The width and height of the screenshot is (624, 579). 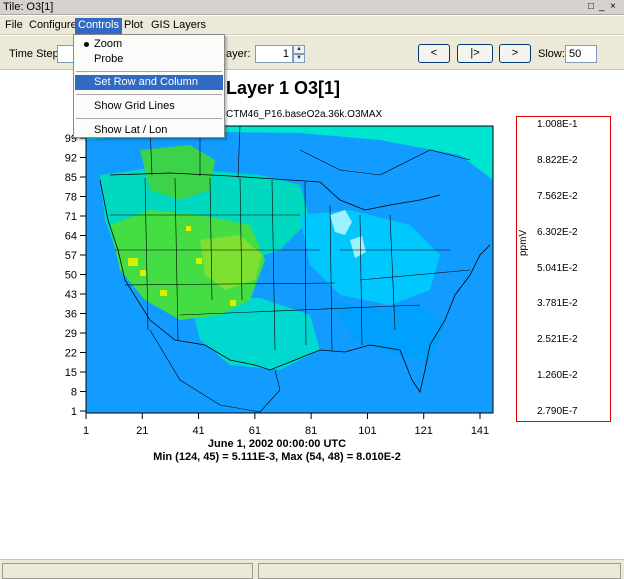 What do you see at coordinates (557, 303) in the screenshot?
I see `legend-label: 3.781E-2` at bounding box center [557, 303].